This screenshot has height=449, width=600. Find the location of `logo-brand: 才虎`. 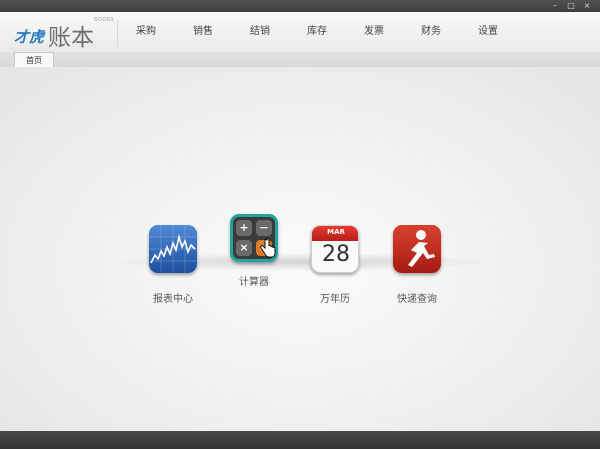

logo-brand: 才虎 is located at coordinates (29, 37).